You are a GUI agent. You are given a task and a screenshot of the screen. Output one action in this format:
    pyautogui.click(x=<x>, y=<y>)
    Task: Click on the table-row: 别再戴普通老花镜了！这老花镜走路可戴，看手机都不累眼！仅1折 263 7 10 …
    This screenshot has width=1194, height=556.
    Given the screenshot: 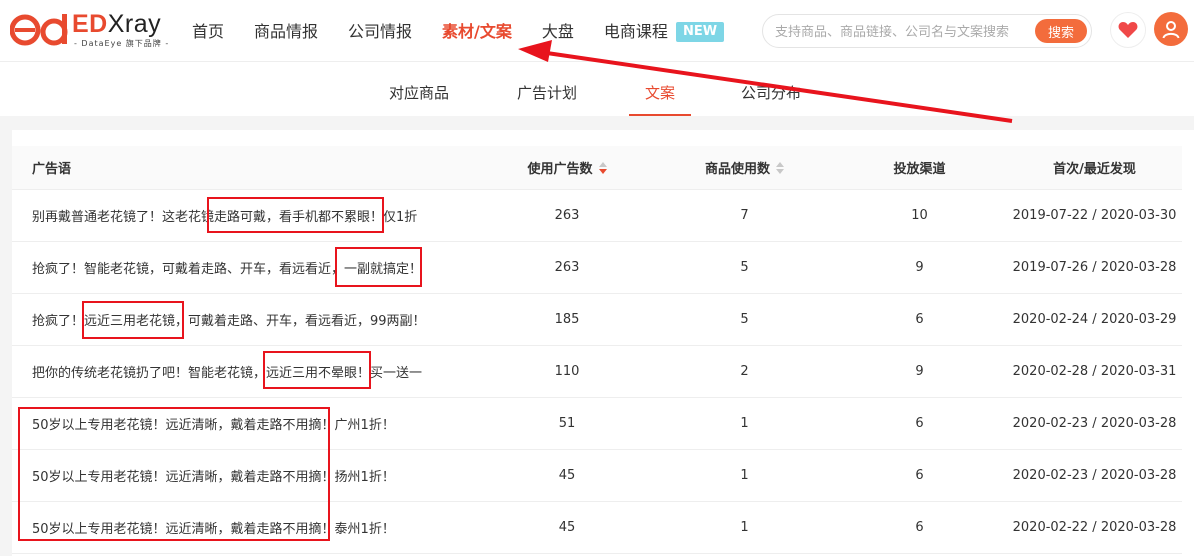 What is the action you would take?
    pyautogui.click(x=597, y=216)
    